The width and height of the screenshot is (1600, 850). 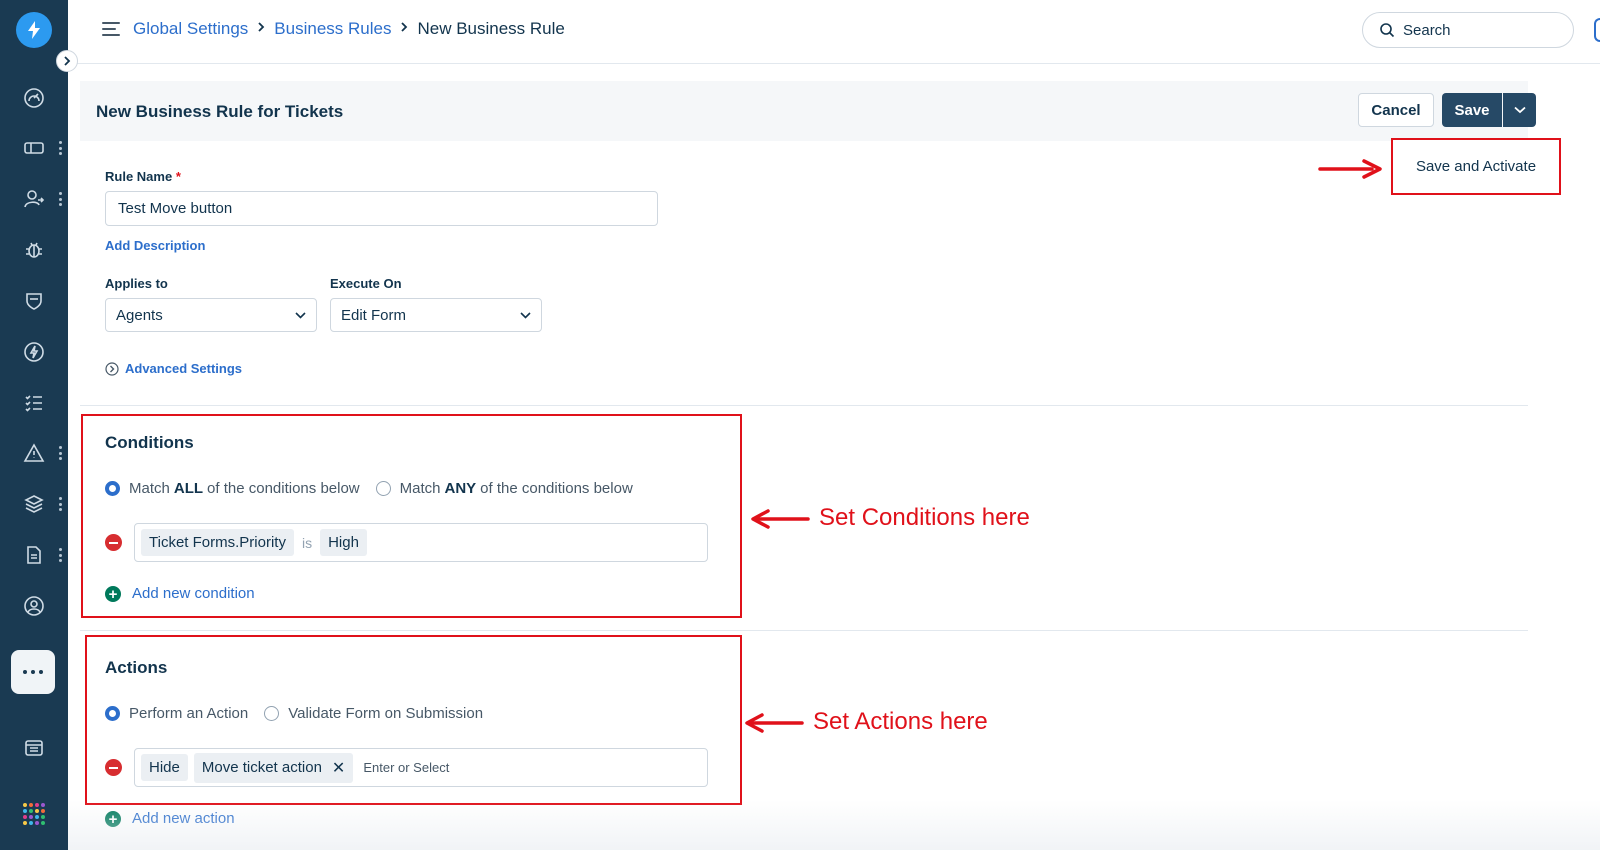 I want to click on breadcrumb-current: New Business Rule, so click(x=491, y=28).